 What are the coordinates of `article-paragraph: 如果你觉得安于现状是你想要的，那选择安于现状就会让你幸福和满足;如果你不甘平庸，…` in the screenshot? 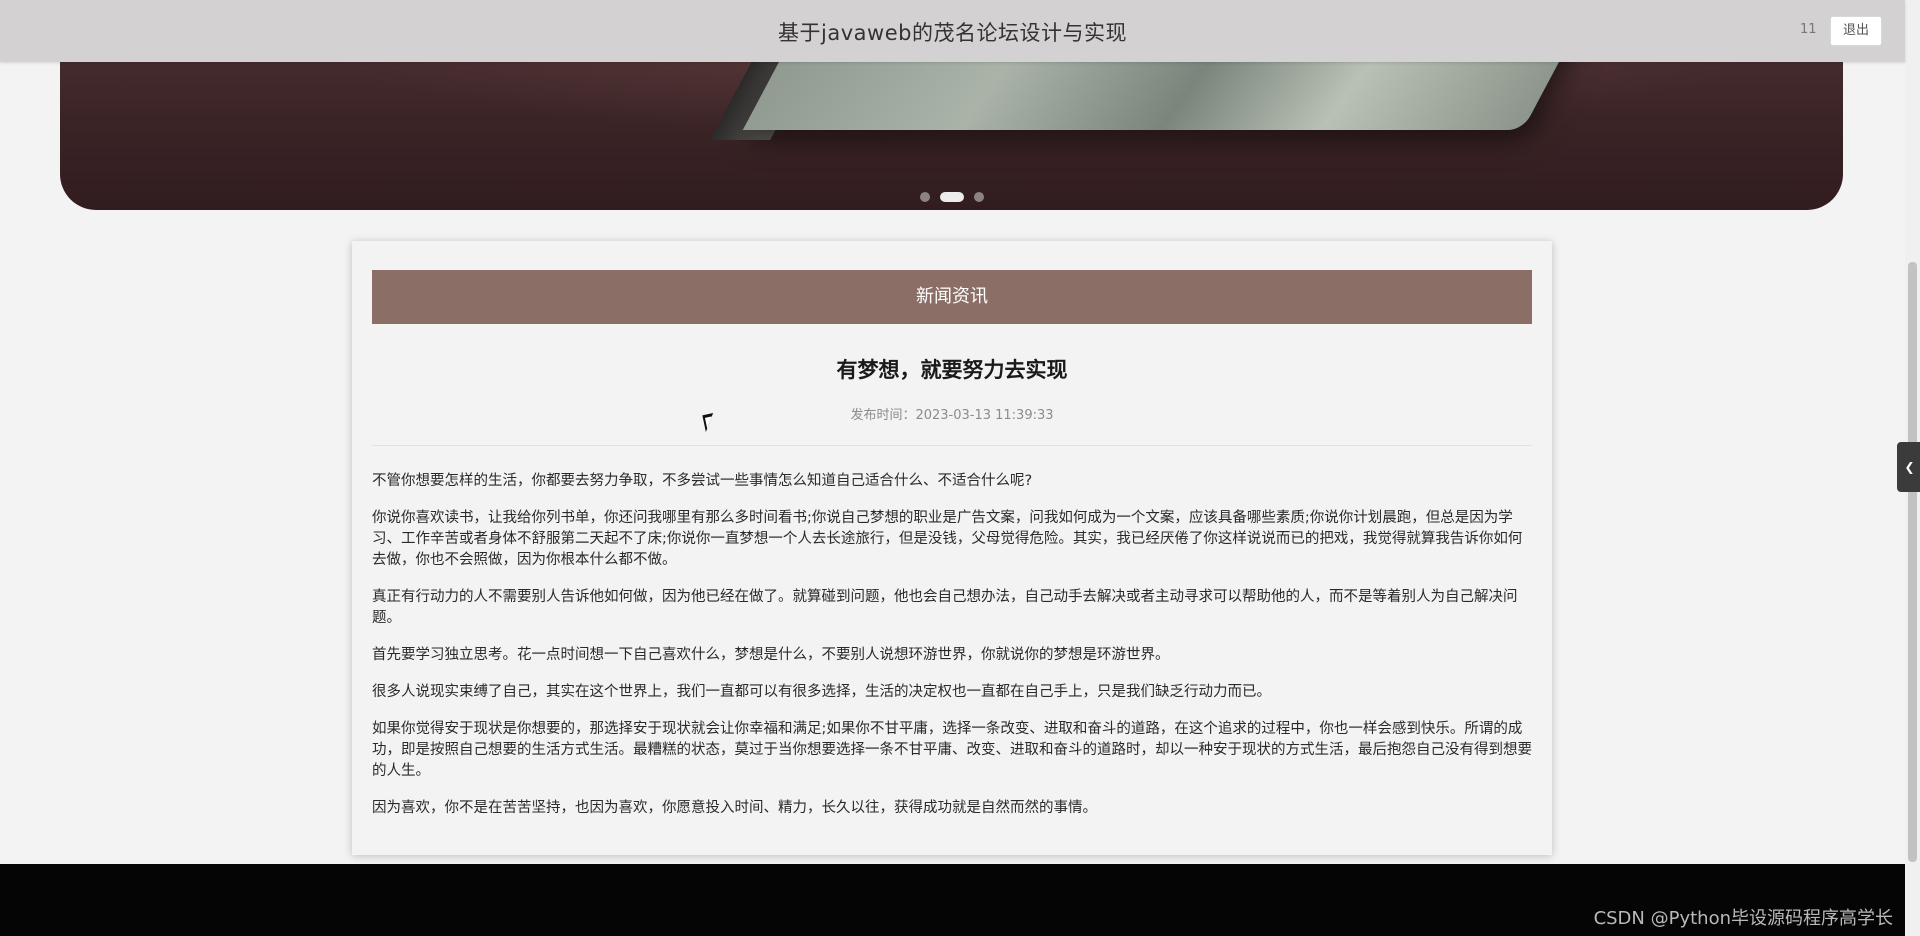 It's located at (952, 750).